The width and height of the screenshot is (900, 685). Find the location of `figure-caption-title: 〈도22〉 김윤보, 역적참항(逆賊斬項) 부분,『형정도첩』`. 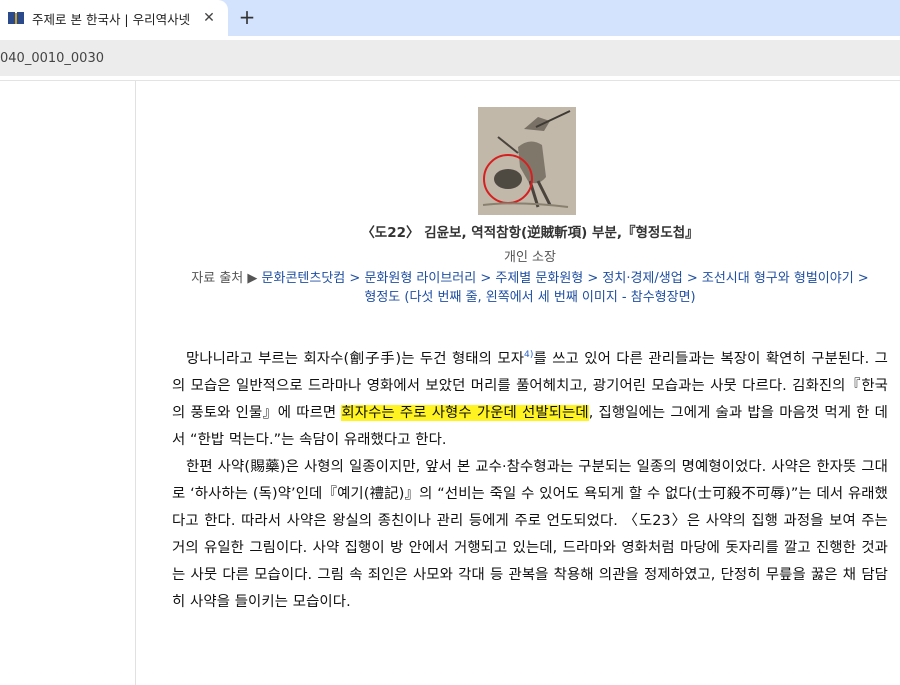

figure-caption-title: 〈도22〉 김윤보, 역적참항(逆賊斬項) 부분,『형정도첩』 is located at coordinates (530, 233).